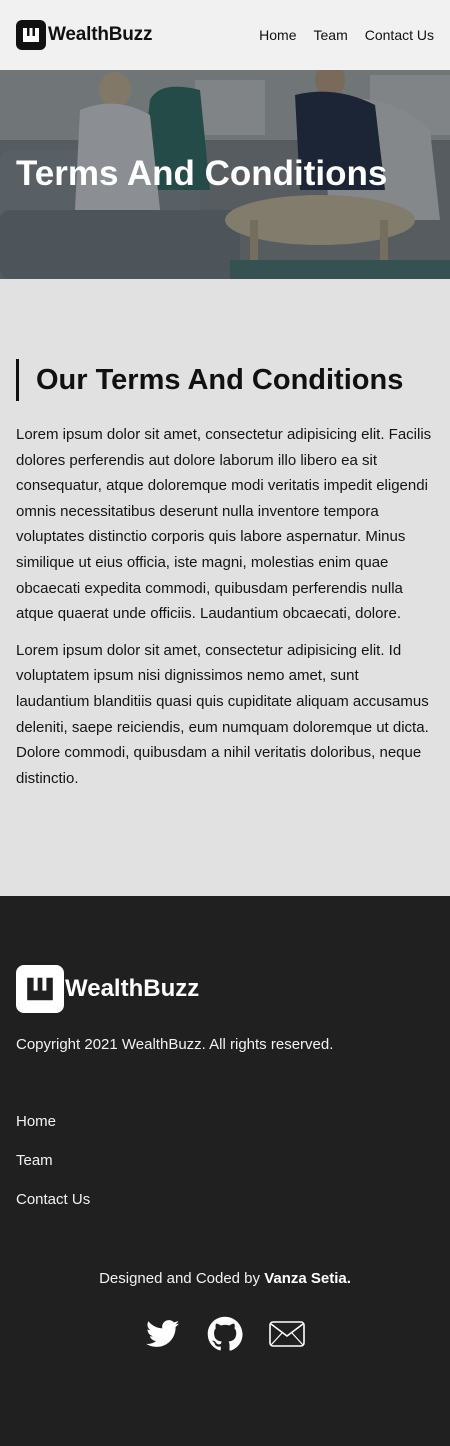 The height and width of the screenshot is (1446, 450). I want to click on github-icon, so click(225, 1334).